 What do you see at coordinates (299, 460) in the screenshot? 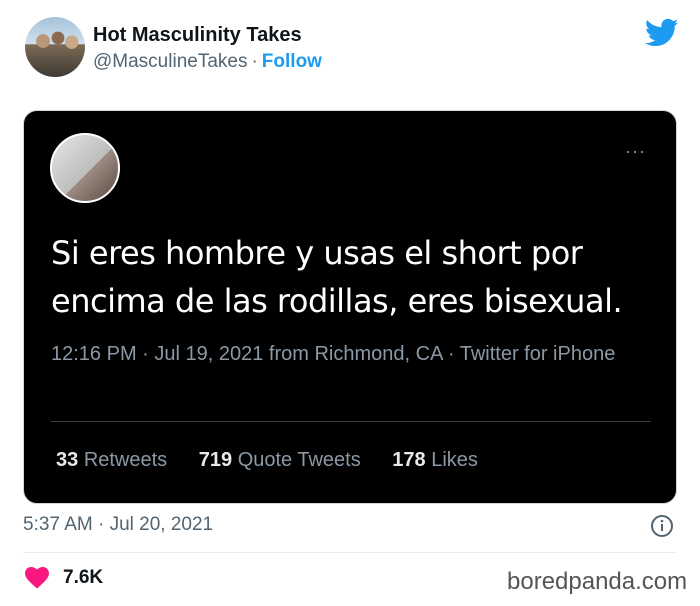
I see `stat-label: Quote Tweets` at bounding box center [299, 460].